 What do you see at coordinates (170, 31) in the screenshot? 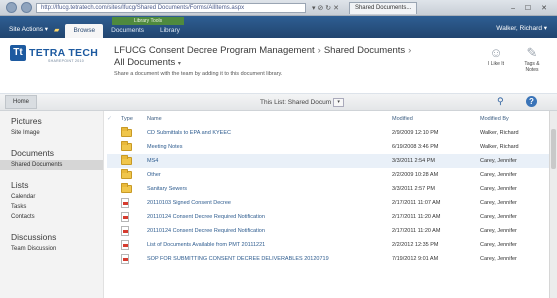
I see `tab-library: Library` at bounding box center [170, 31].